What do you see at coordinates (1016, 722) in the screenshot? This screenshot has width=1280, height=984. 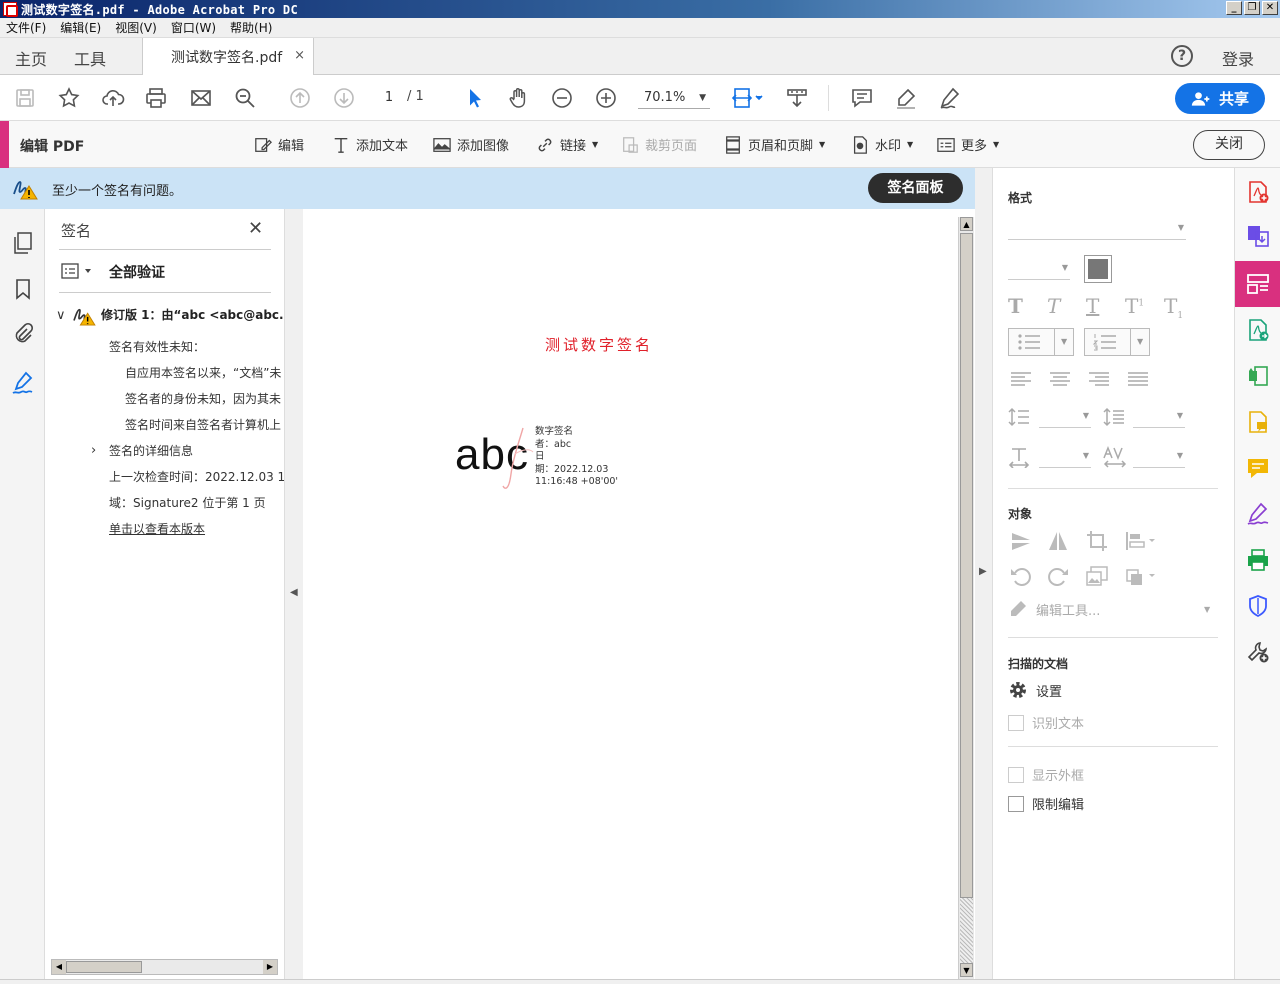 I see `recognize-text-checkbox` at bounding box center [1016, 722].